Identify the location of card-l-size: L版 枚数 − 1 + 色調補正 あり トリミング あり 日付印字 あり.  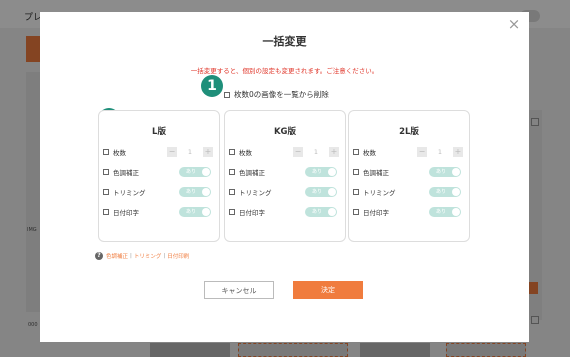
(159, 176).